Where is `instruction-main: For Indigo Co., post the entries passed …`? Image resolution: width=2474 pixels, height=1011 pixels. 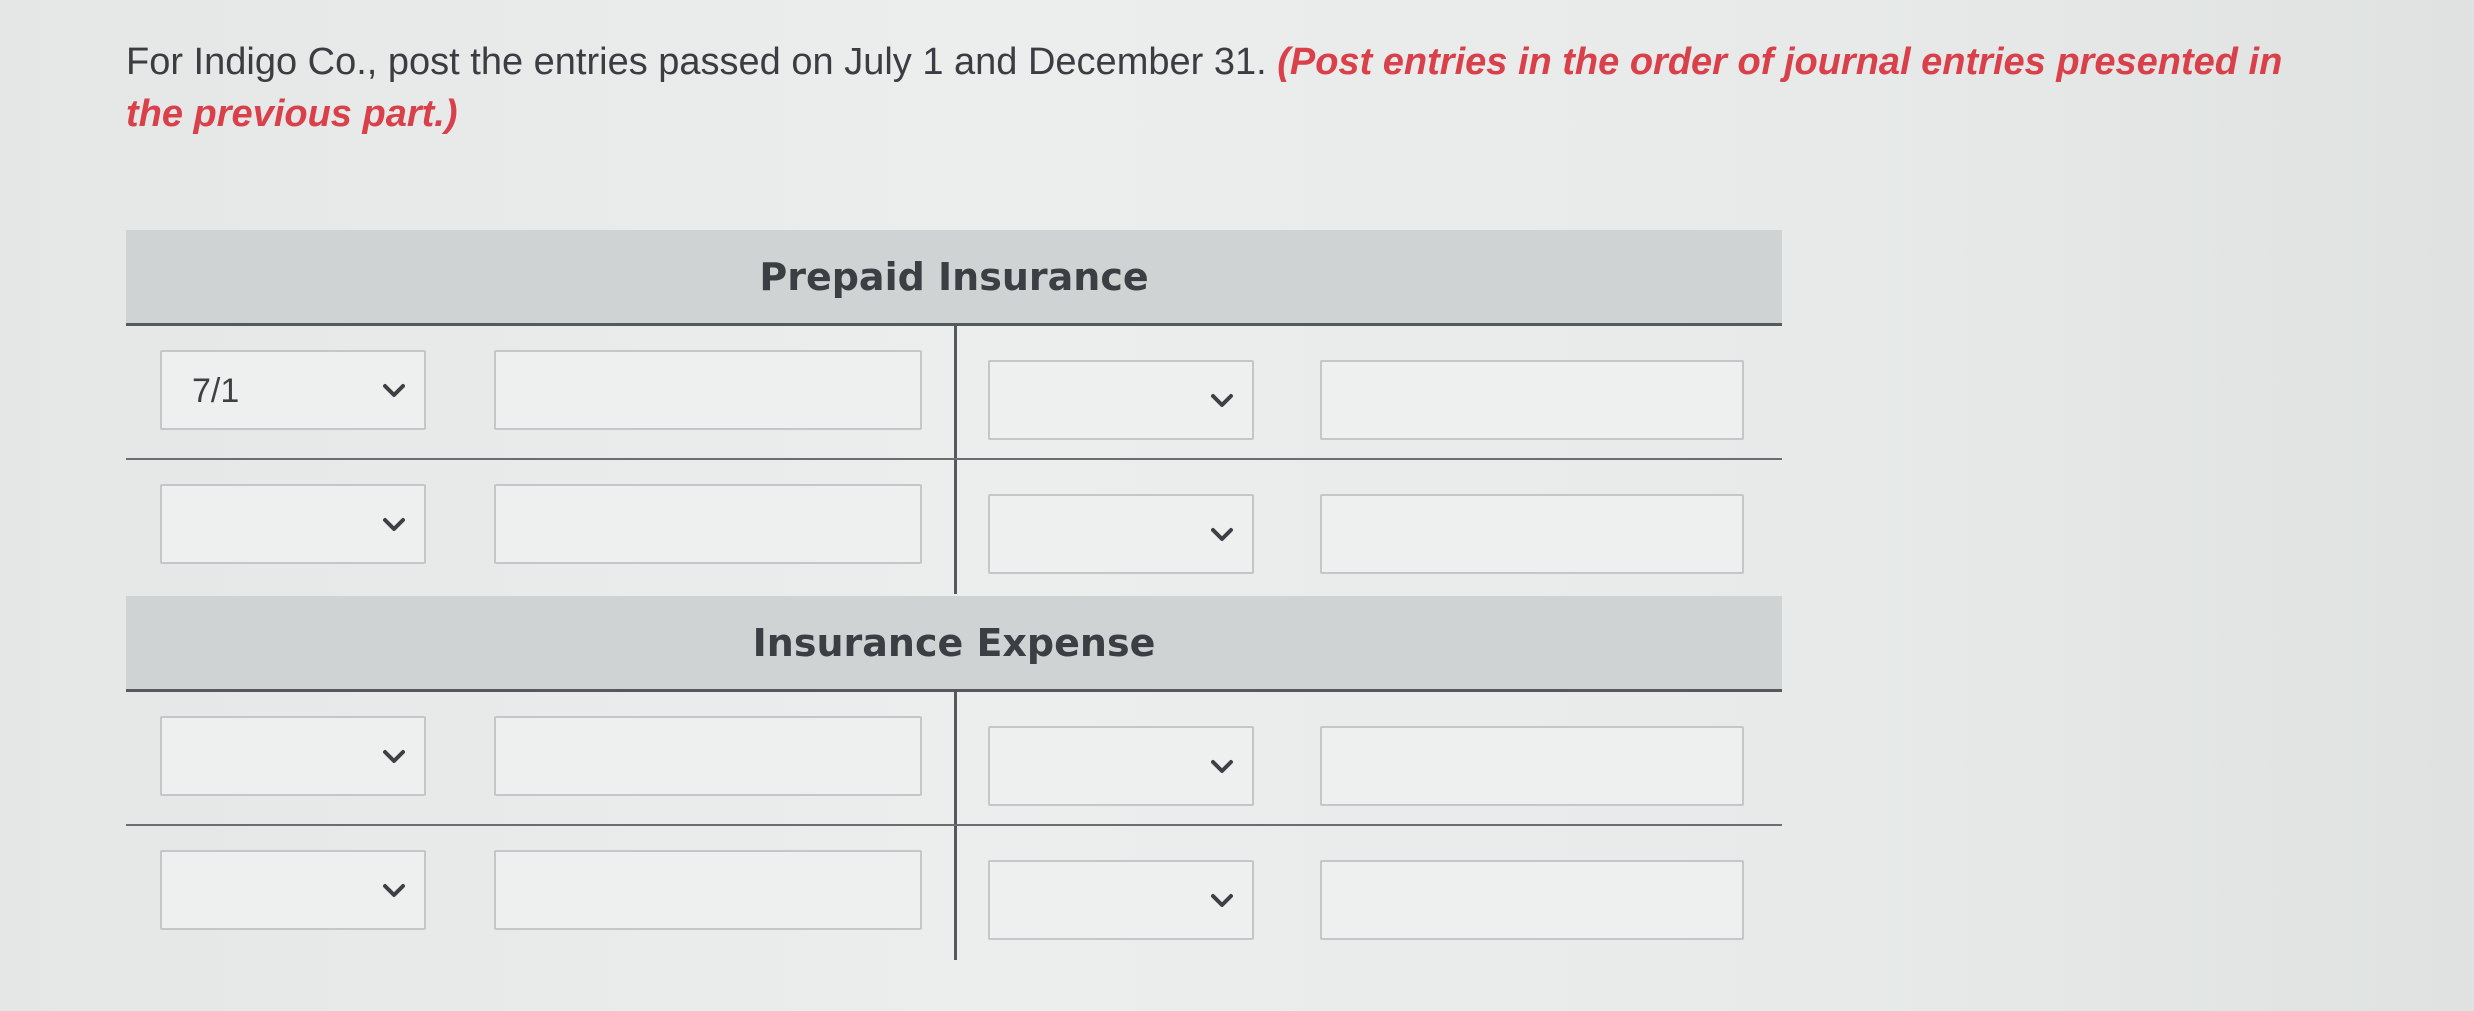
instruction-main: For Indigo Co., post the entries passed … is located at coordinates (702, 62).